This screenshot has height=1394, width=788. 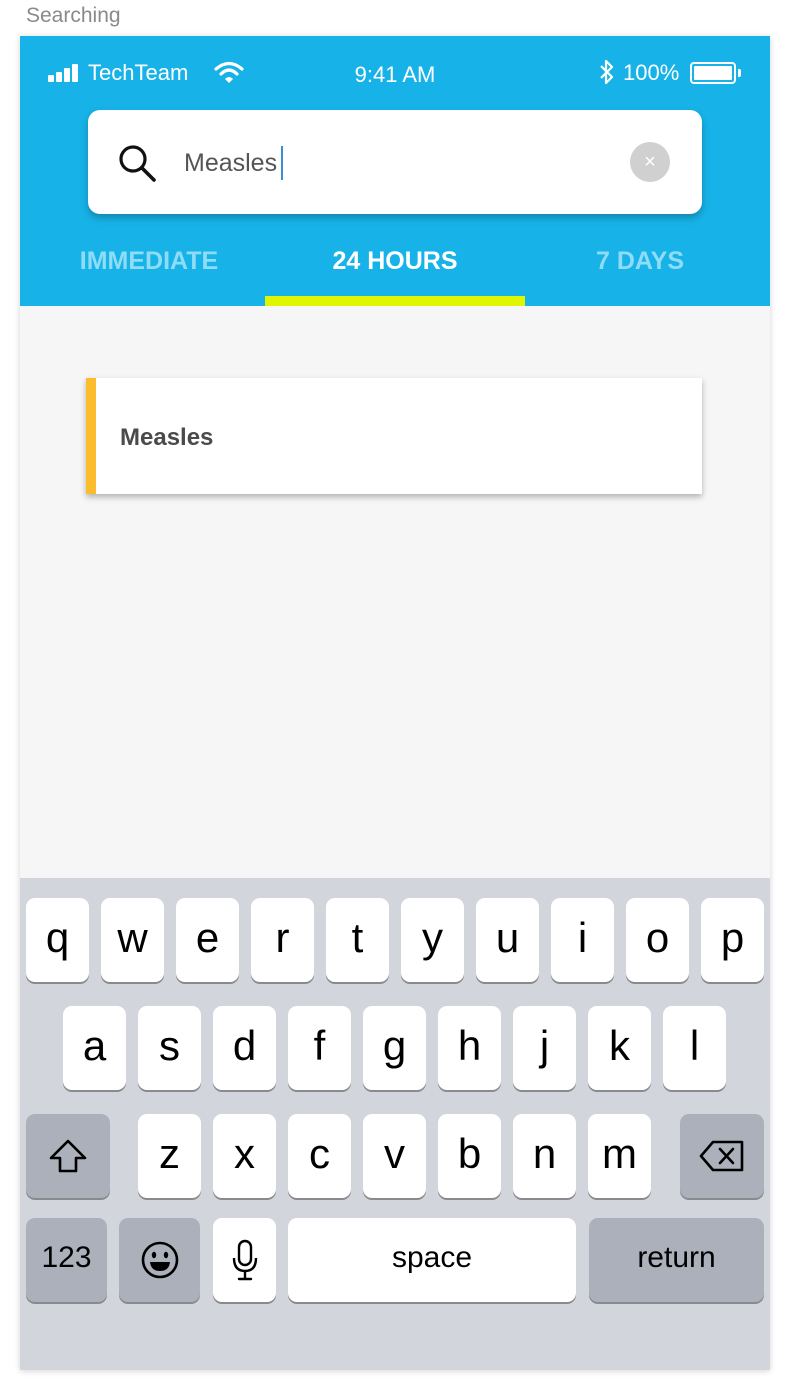 What do you see at coordinates (149, 266) in the screenshot?
I see `tab-immediate: IMMEDIATE` at bounding box center [149, 266].